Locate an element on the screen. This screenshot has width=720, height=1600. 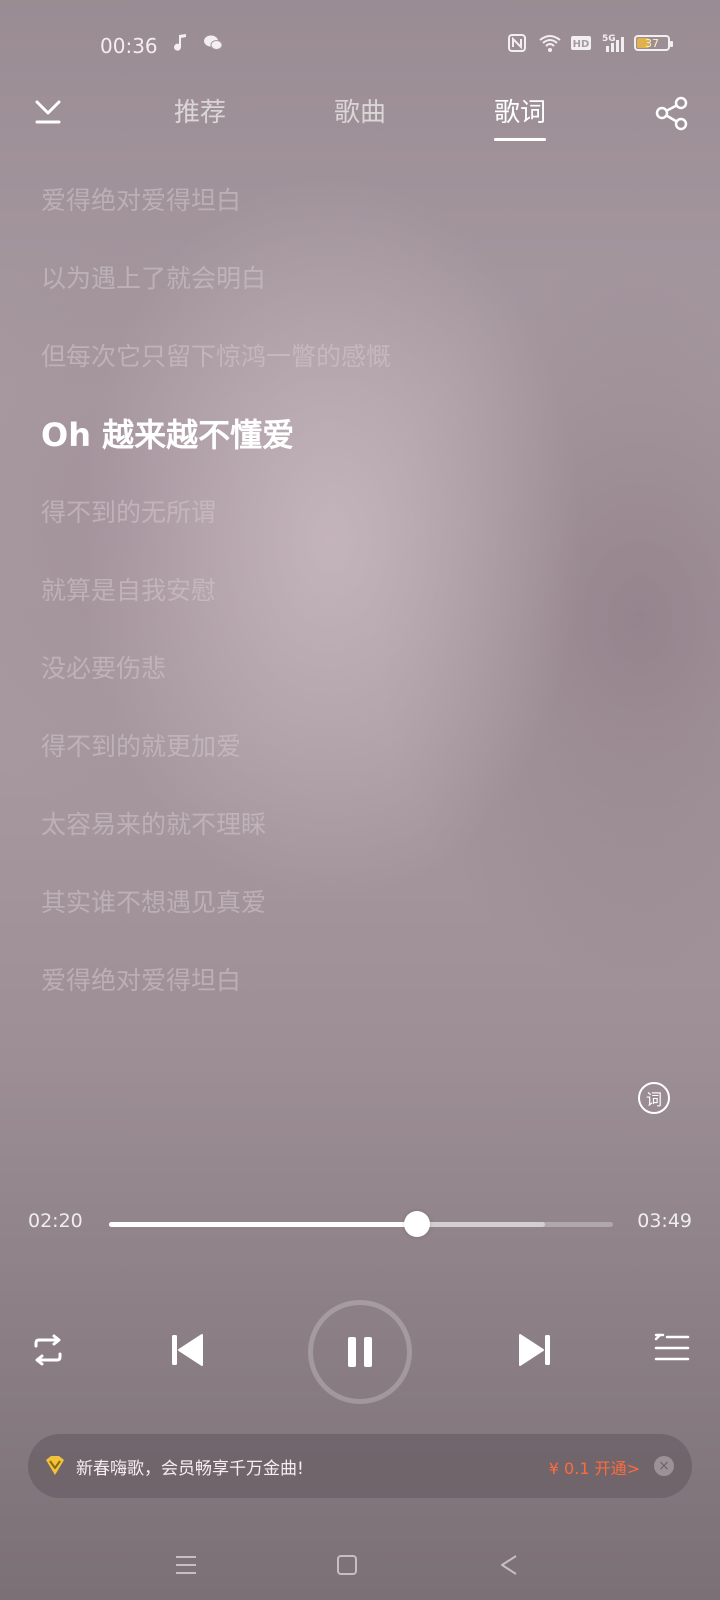
svg-text: HD is located at coordinates (581, 44).